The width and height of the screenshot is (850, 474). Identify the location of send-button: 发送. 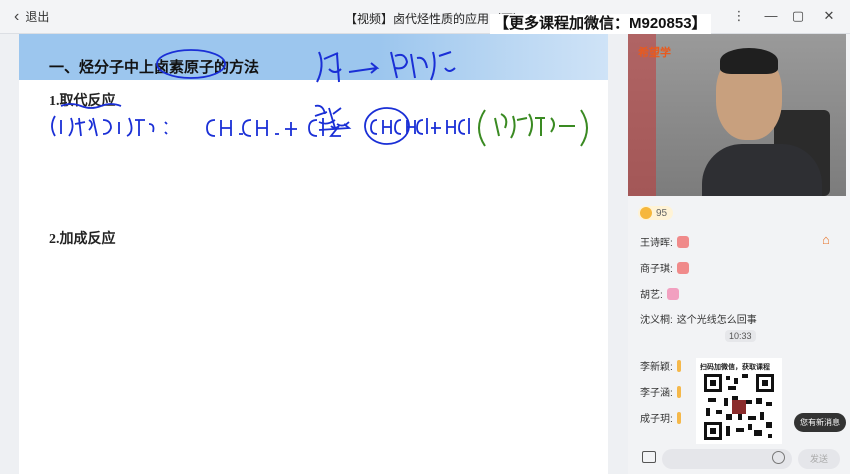
(819, 459).